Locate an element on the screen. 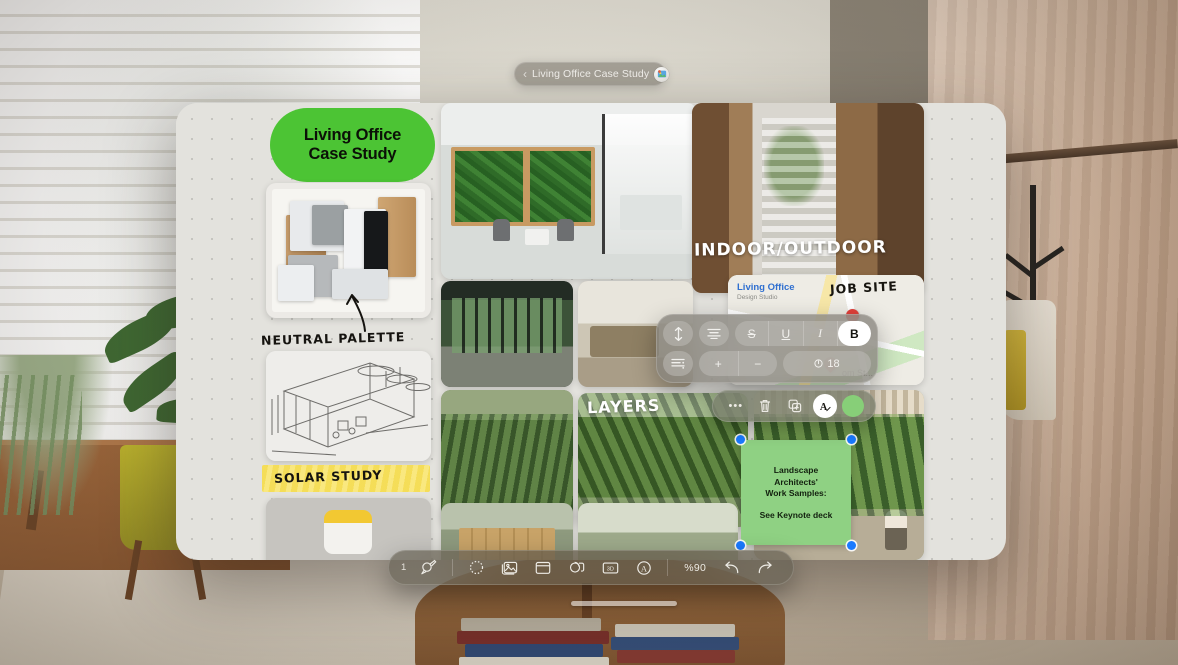 This screenshot has height=665, width=1178. image-outdoor-corridor is located at coordinates (808, 198).